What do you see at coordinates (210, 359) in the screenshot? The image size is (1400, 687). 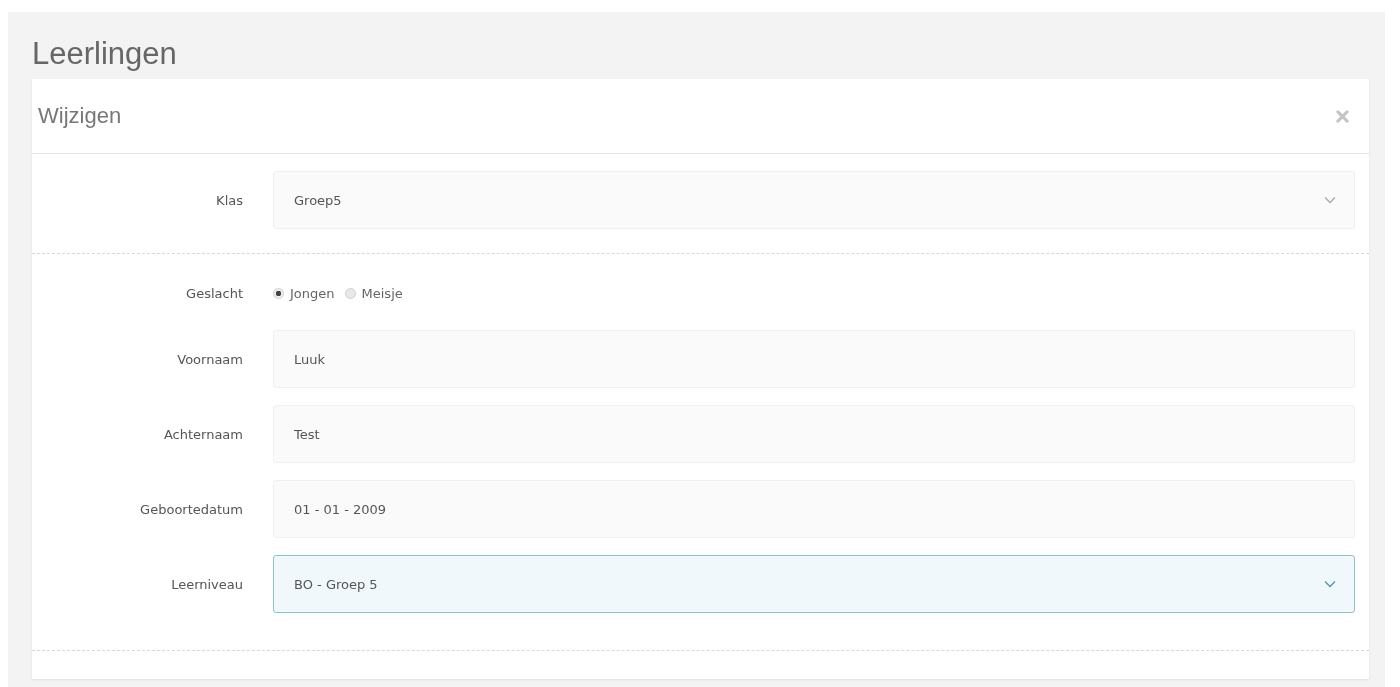 I see `field-label: Voornaam` at bounding box center [210, 359].